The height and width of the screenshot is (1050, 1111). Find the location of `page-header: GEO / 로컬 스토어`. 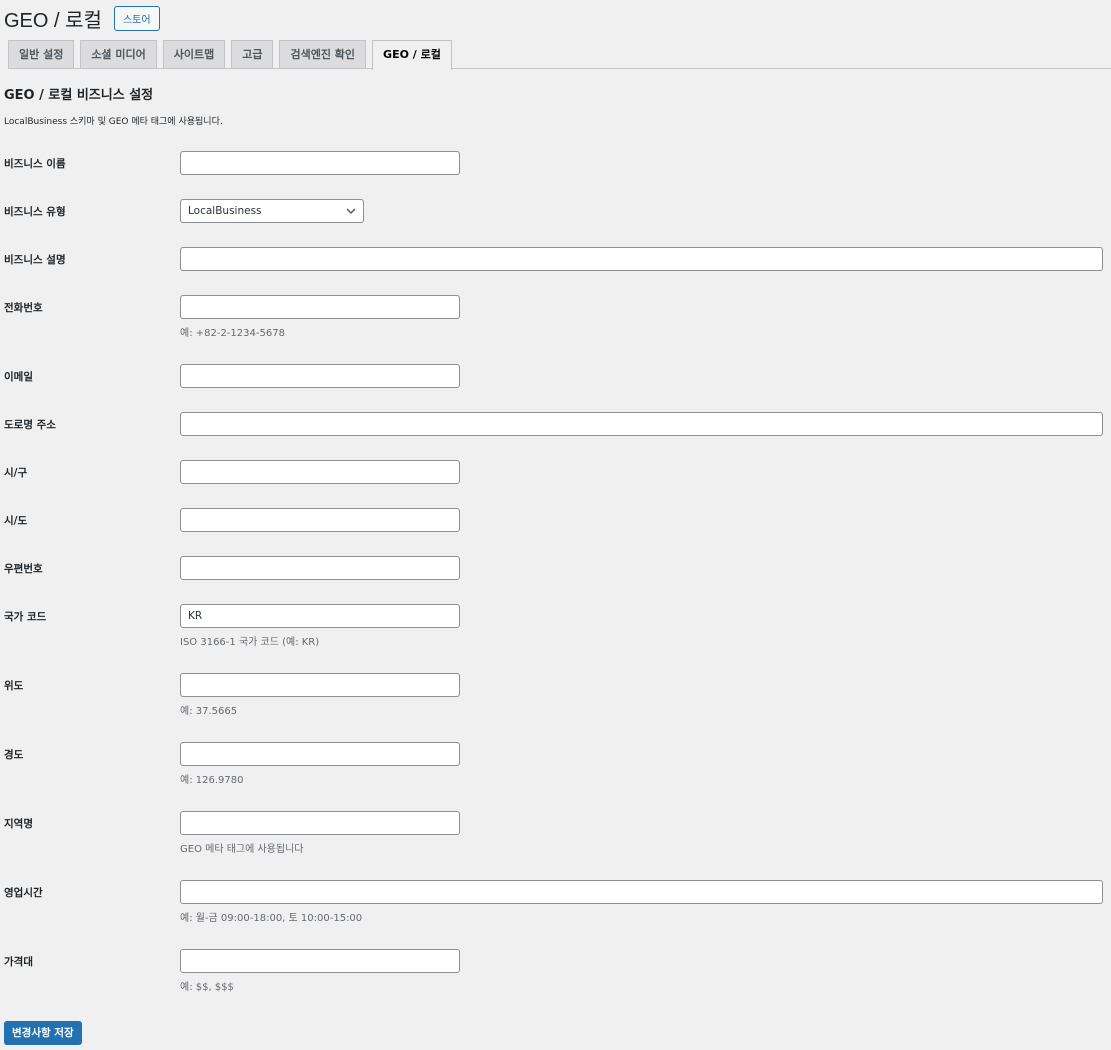

page-header: GEO / 로컬 스토어 is located at coordinates (82, 18).